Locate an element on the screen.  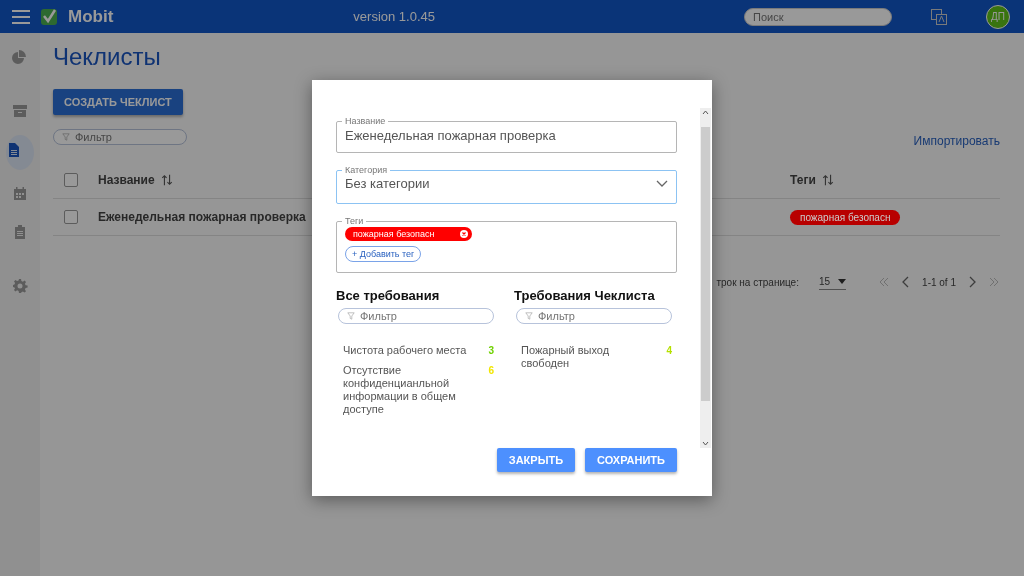
page-range: 1-1 of 1 is located at coordinates (939, 282).